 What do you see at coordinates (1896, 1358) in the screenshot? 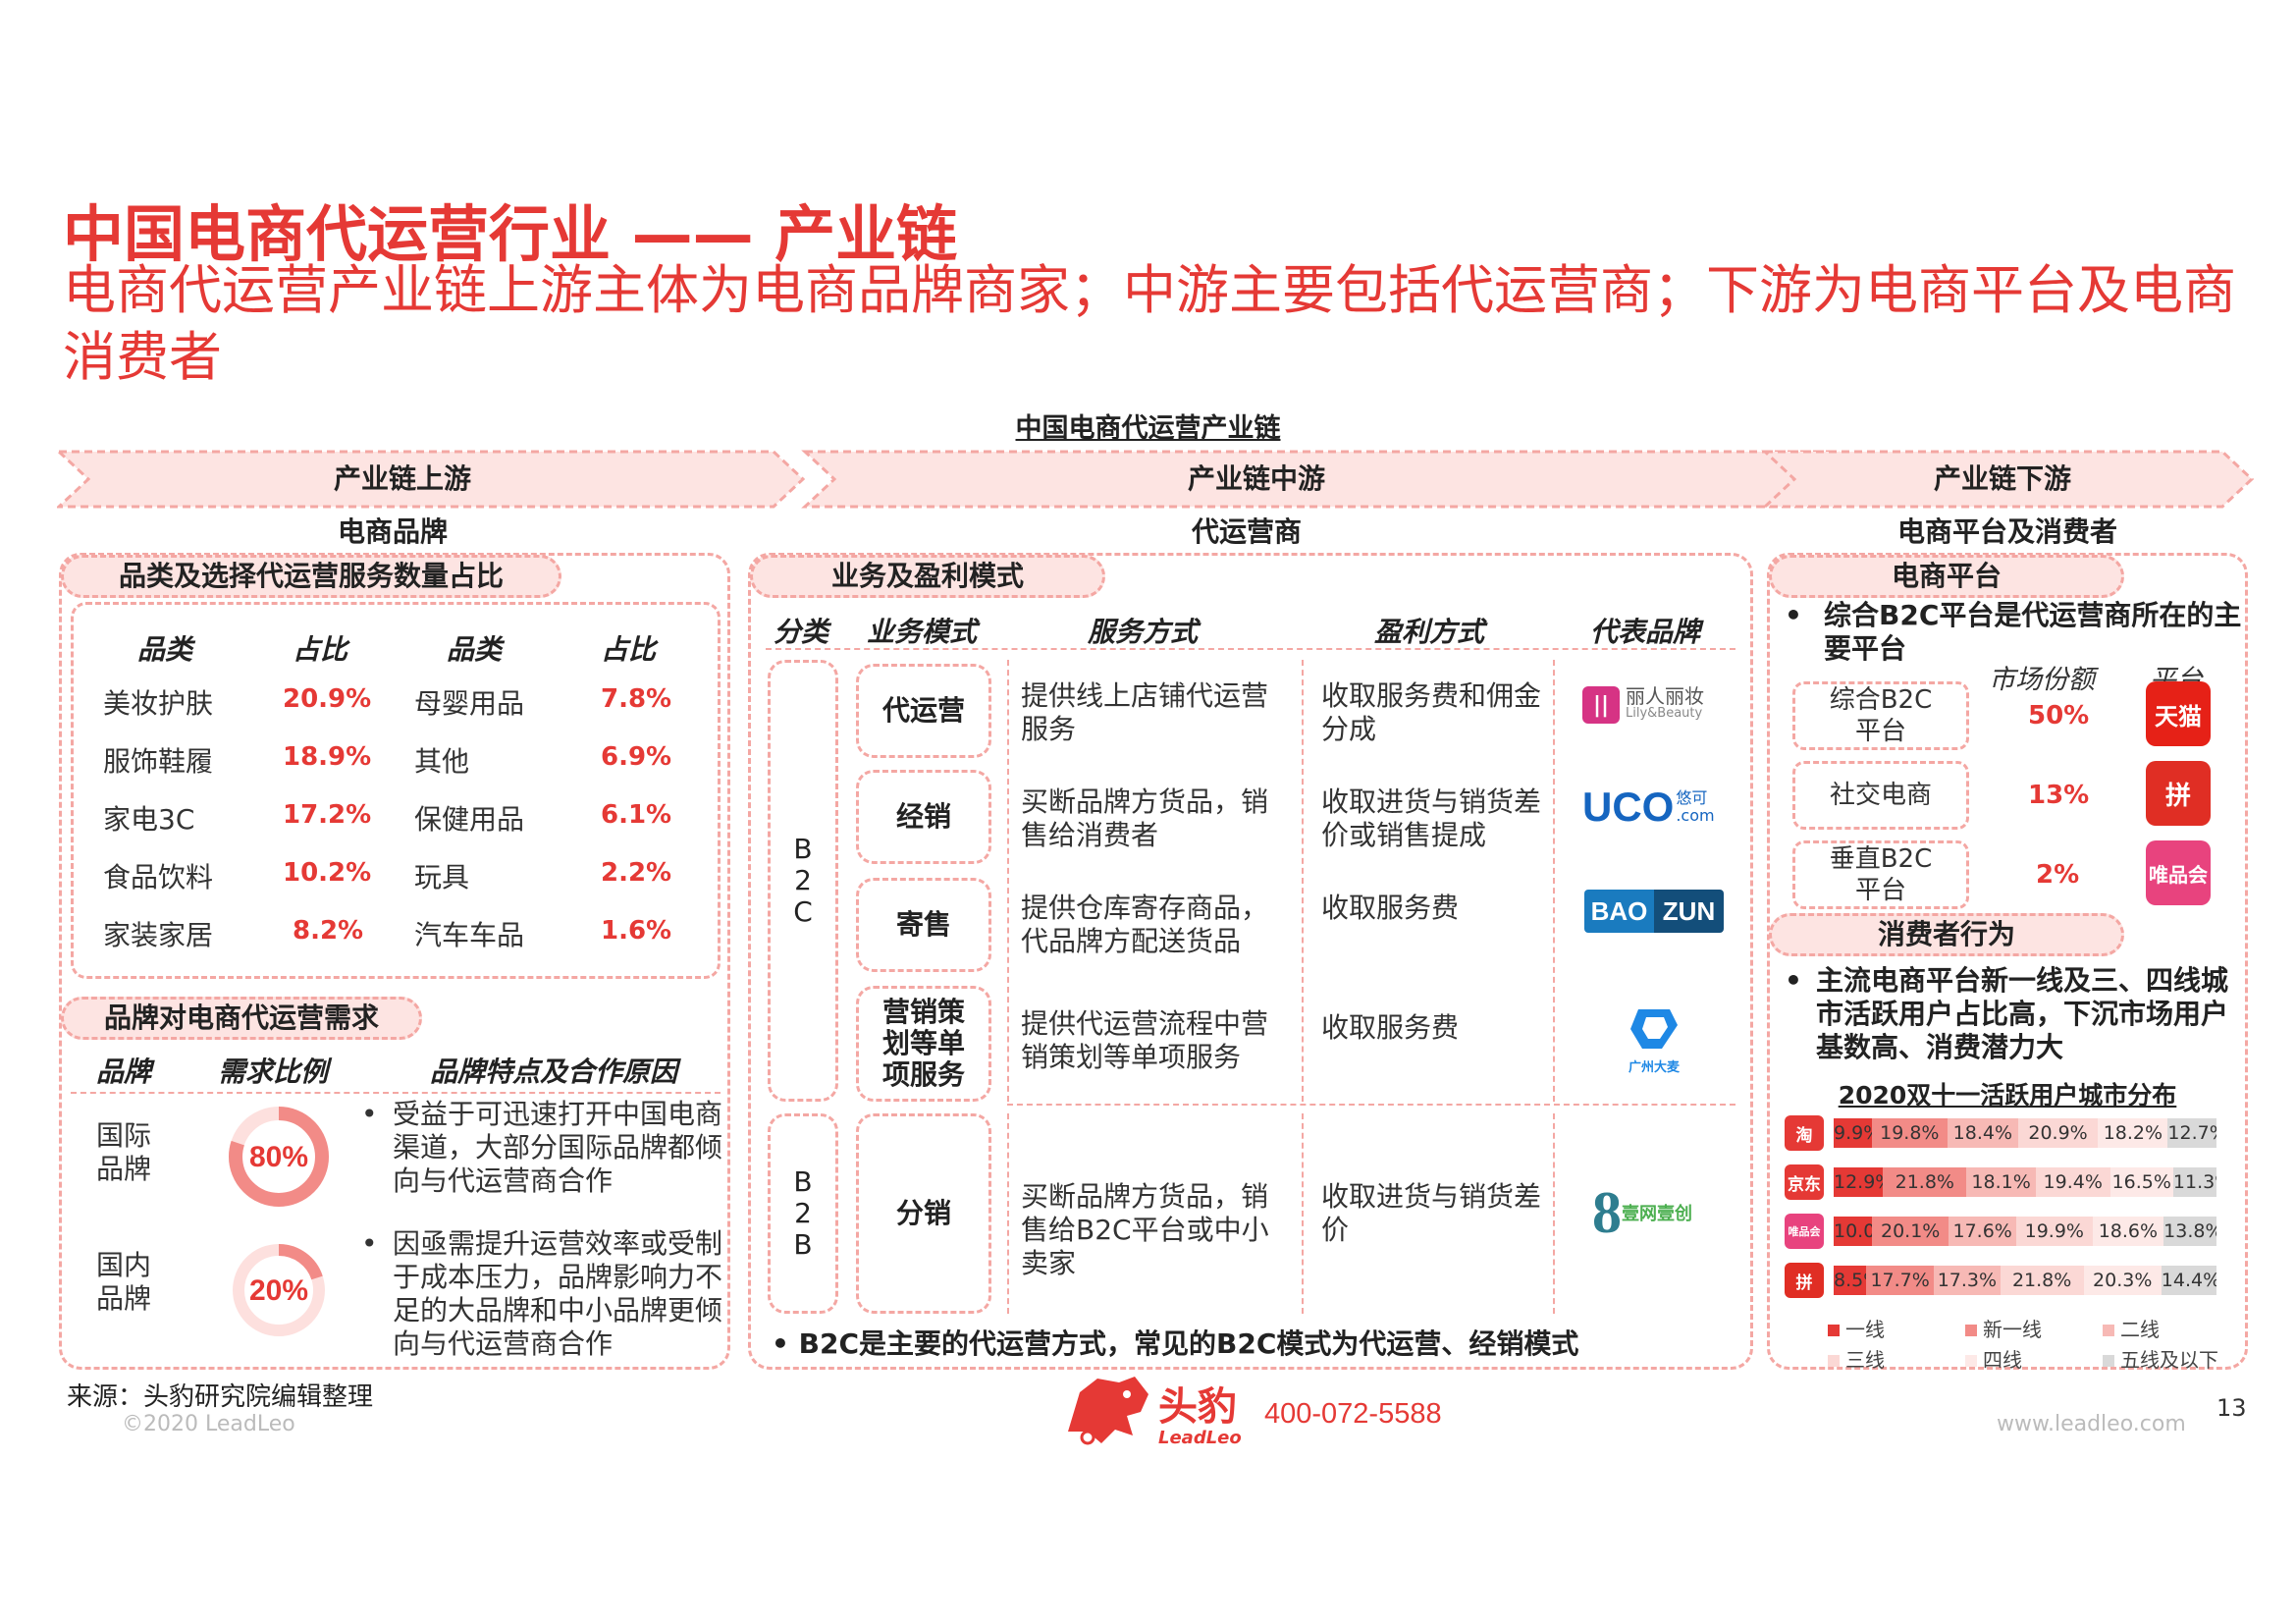
I see `chart-legend-item: 三线` at bounding box center [1896, 1358].